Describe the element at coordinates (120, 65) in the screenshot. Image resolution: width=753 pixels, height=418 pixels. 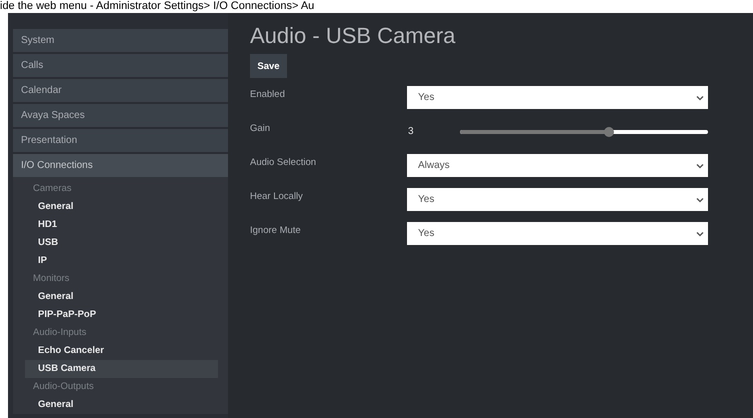
I see `sidebar-item: Calls` at that location.